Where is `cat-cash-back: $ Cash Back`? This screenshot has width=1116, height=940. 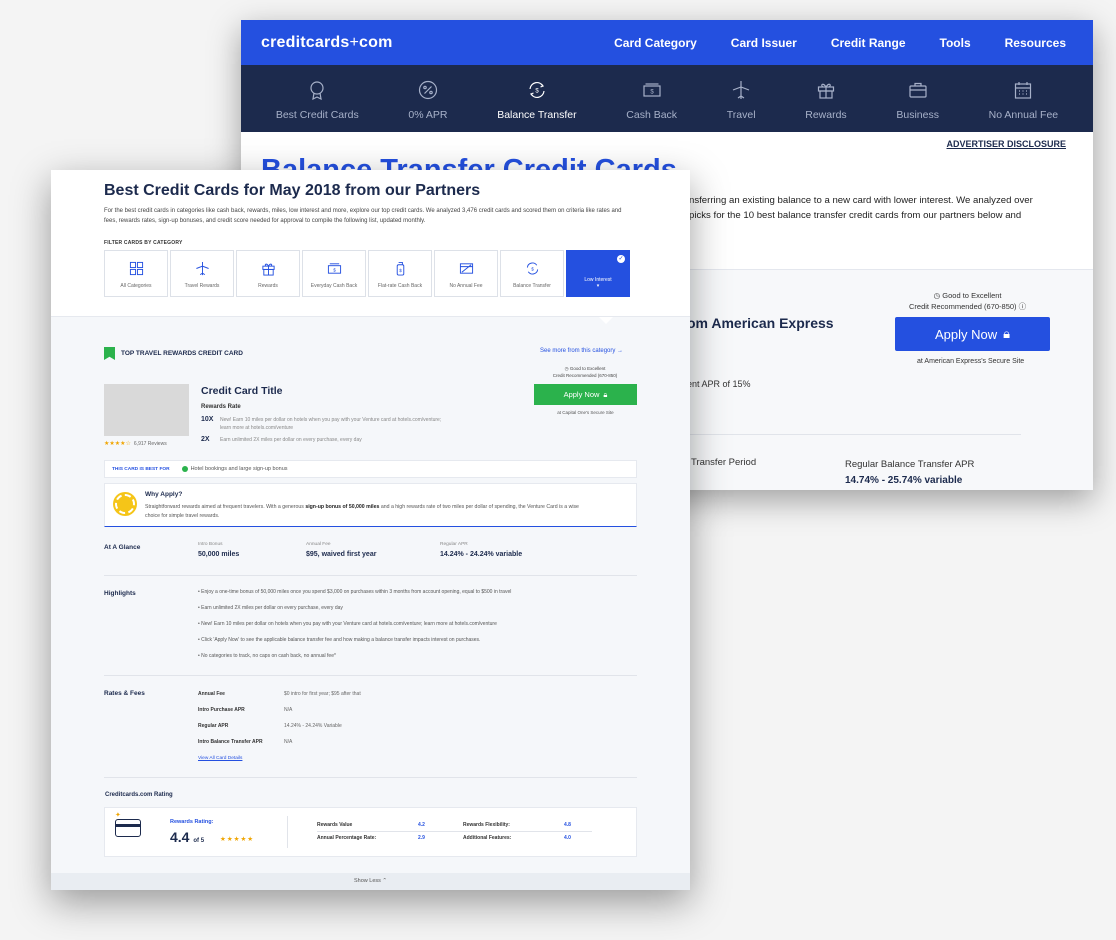 cat-cash-back: $ Cash Back is located at coordinates (651, 100).